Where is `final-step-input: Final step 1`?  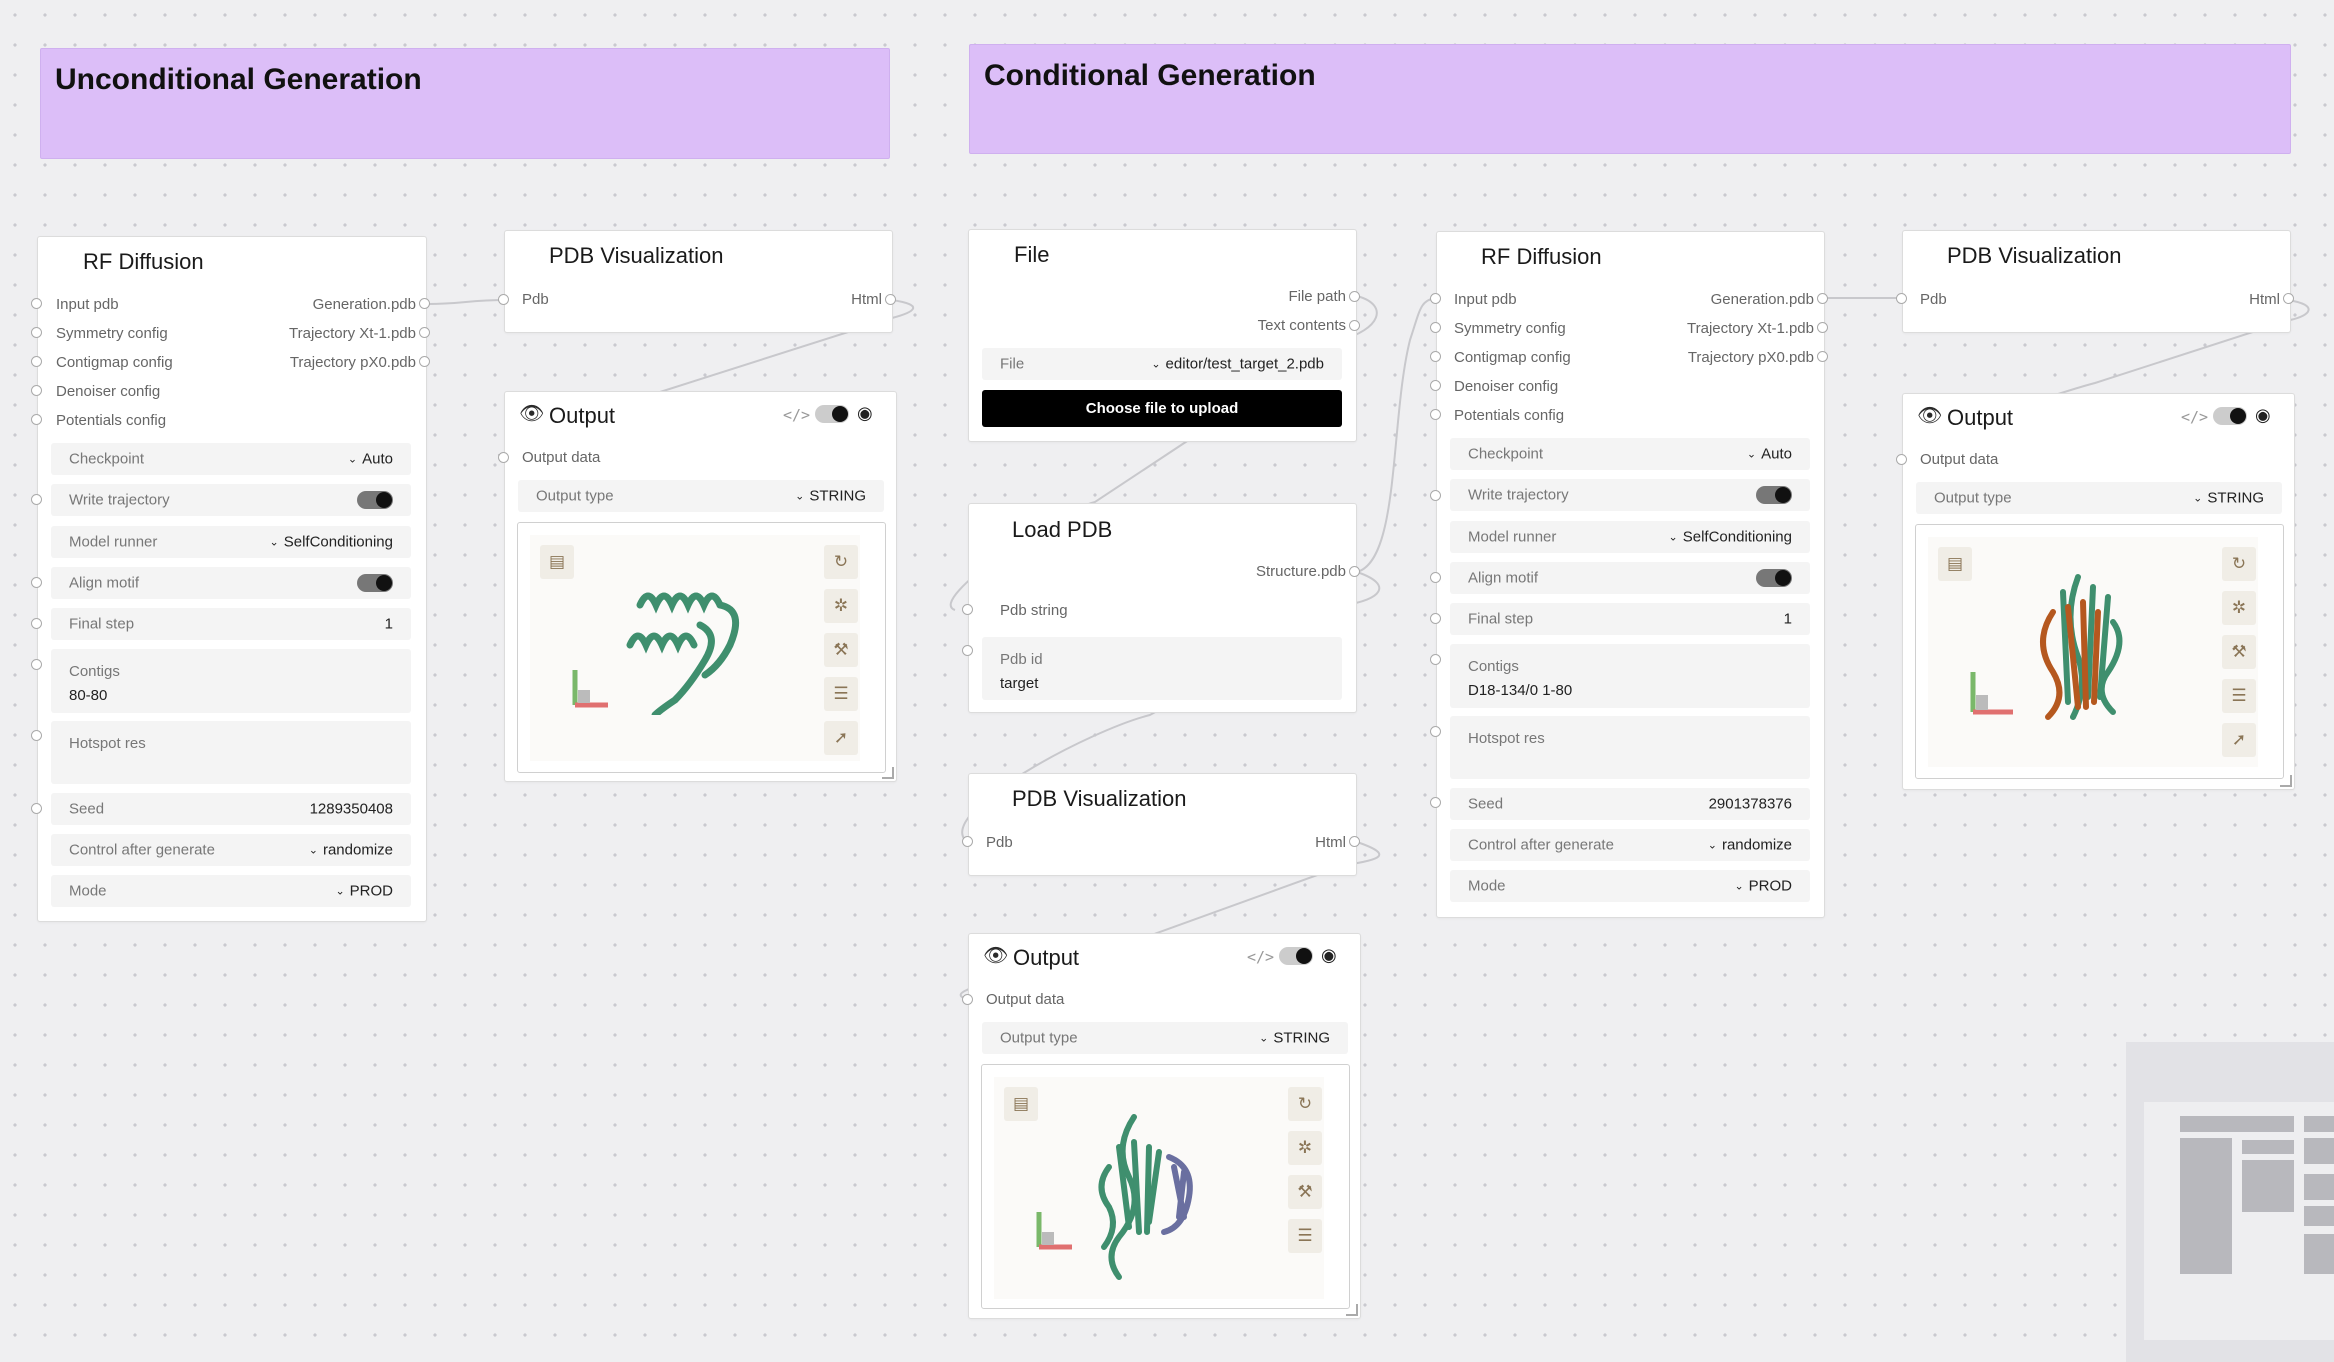 final-step-input: Final step 1 is located at coordinates (1630, 619).